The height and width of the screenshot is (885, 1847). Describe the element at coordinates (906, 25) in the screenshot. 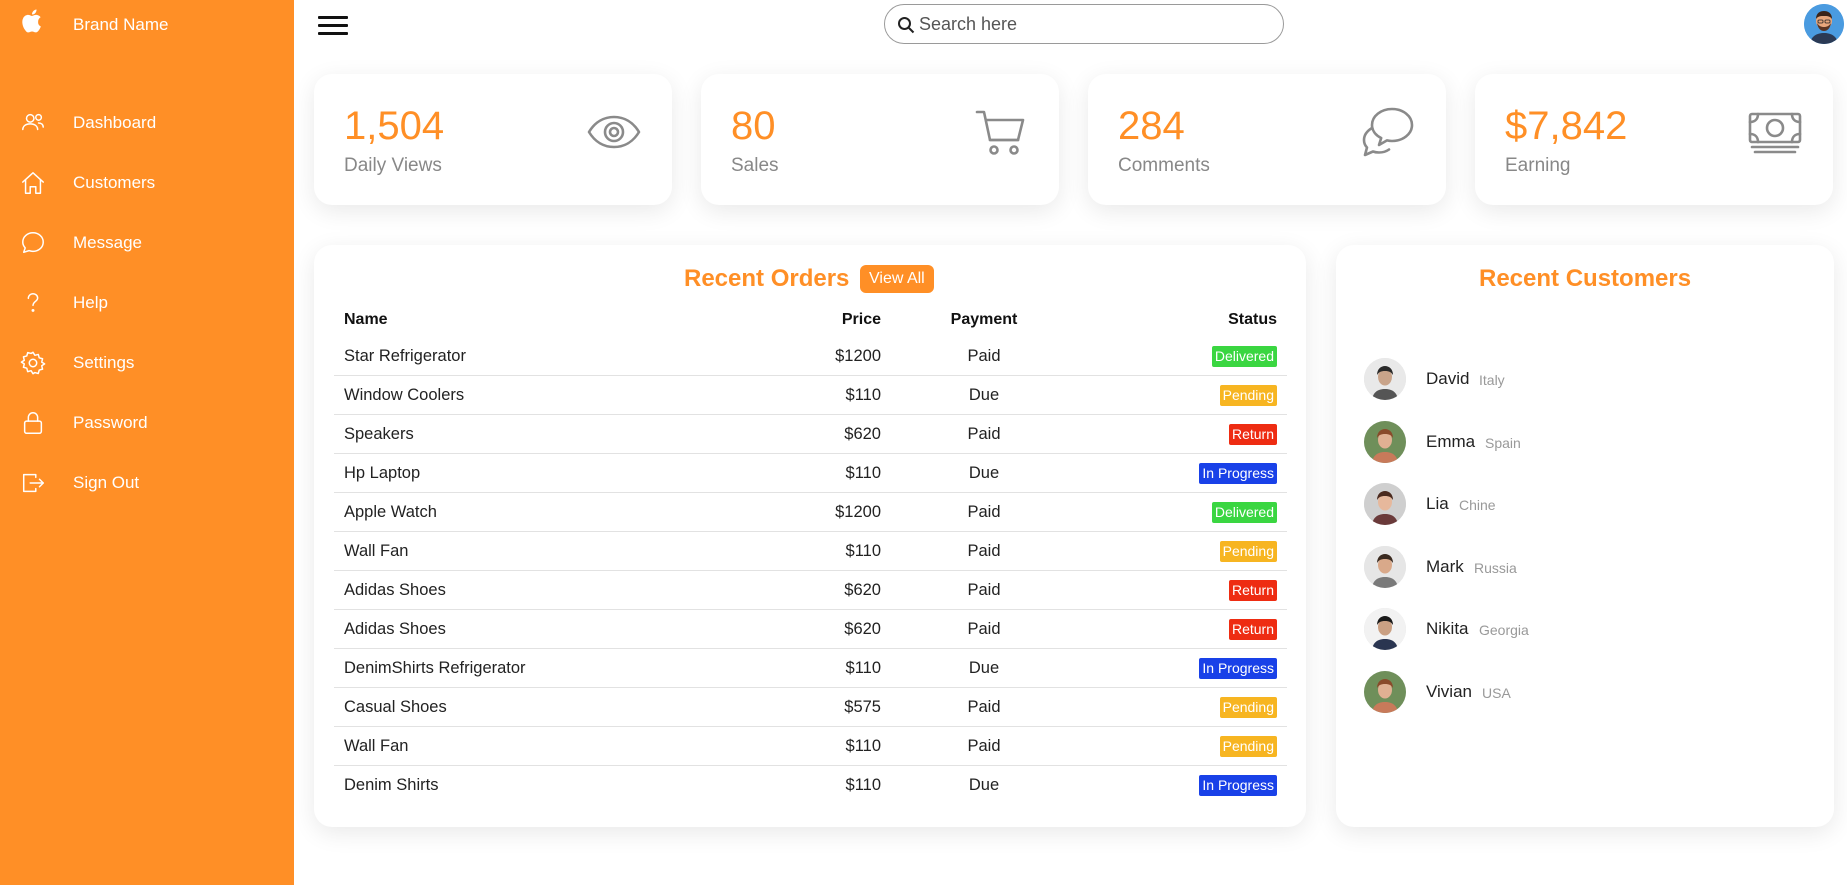

I see `search-icon` at that location.